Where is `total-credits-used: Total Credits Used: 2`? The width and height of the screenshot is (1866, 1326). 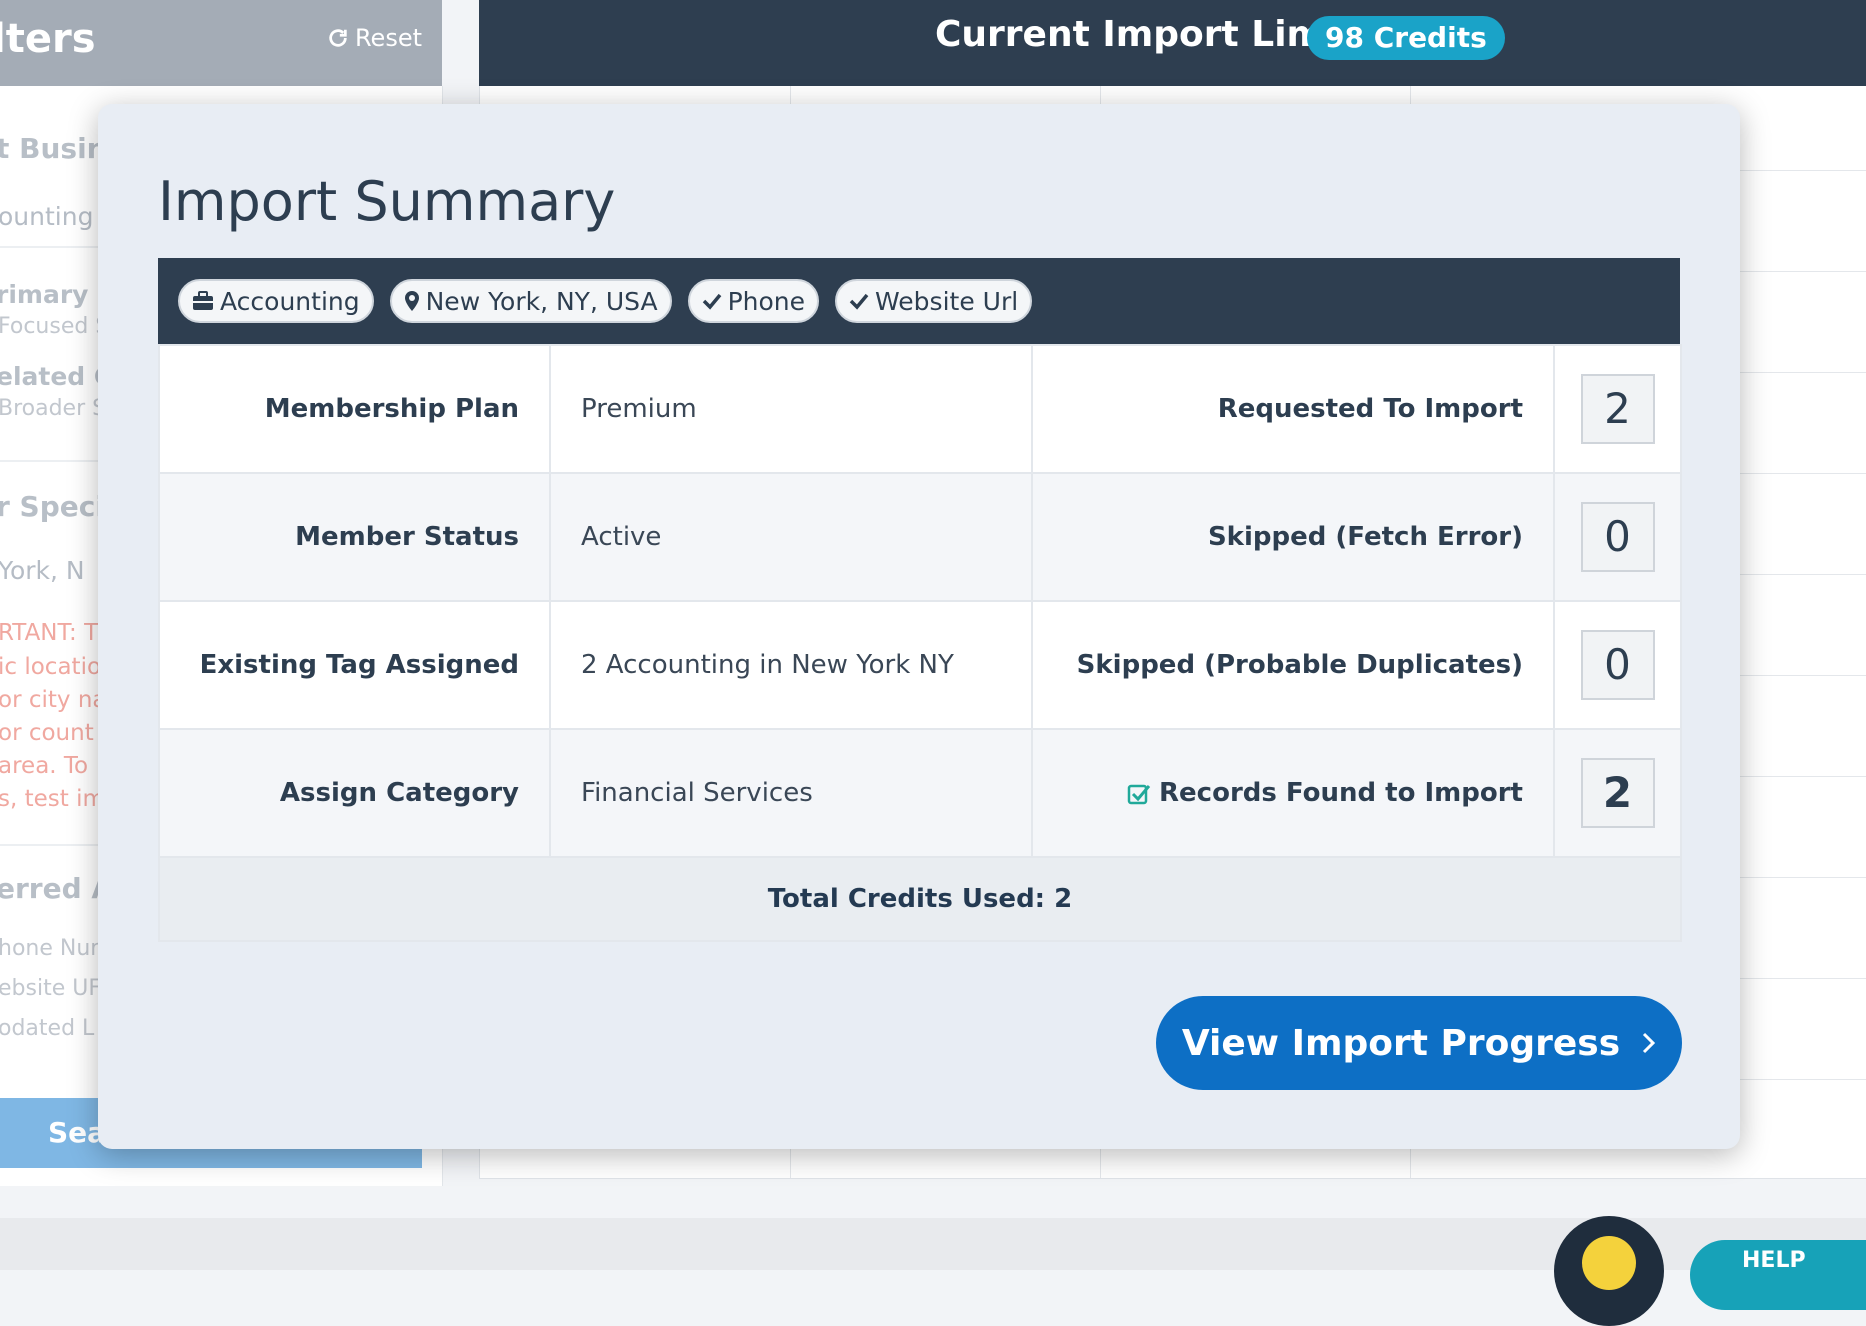
total-credits-used: Total Credits Used: 2 is located at coordinates (920, 899).